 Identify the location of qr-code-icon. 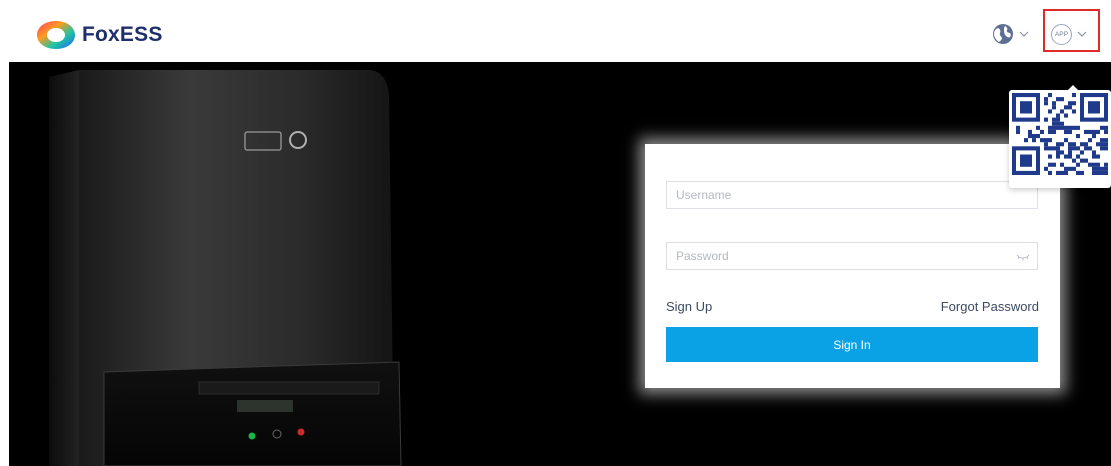
(1060, 134).